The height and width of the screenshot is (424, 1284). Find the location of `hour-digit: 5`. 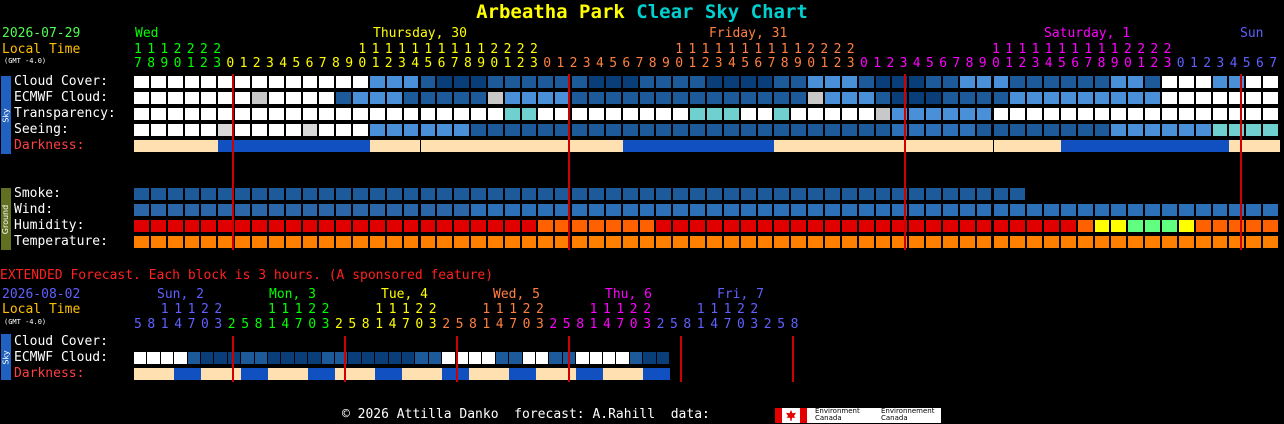

hour-digit: 5 is located at coordinates (930, 63).